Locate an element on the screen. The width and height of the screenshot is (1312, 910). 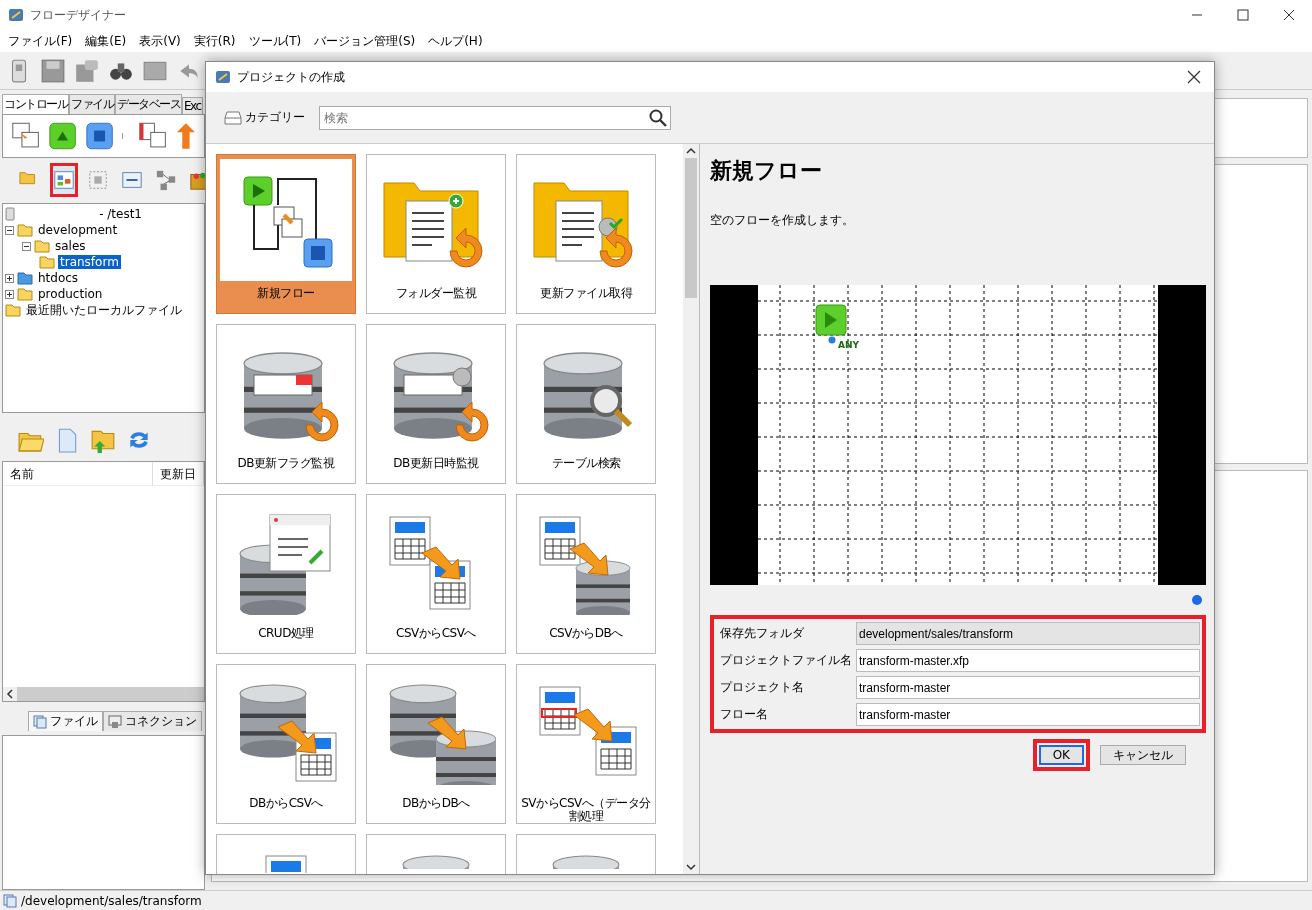
template-card: CSVからDBへ is located at coordinates (586, 574).